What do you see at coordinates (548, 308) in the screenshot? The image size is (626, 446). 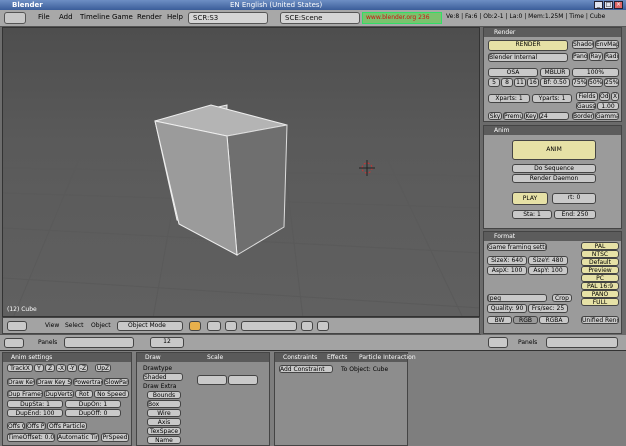 I see `frames-per-second-field: Frs/sec: 25` at bounding box center [548, 308].